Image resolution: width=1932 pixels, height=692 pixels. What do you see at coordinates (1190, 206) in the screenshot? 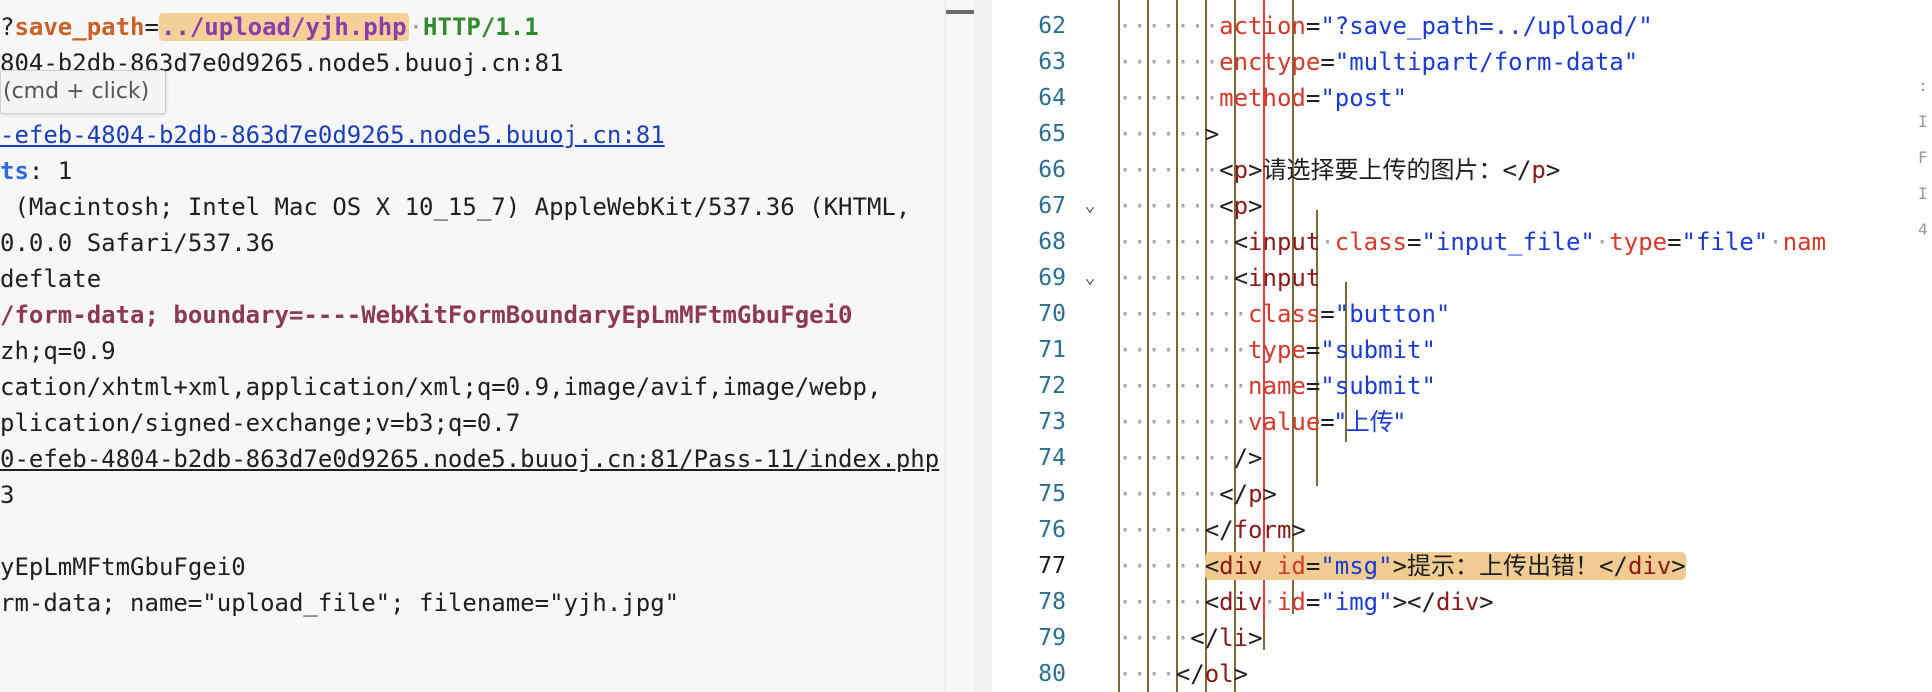
I see `code-line-67: ·······<p>` at bounding box center [1190, 206].